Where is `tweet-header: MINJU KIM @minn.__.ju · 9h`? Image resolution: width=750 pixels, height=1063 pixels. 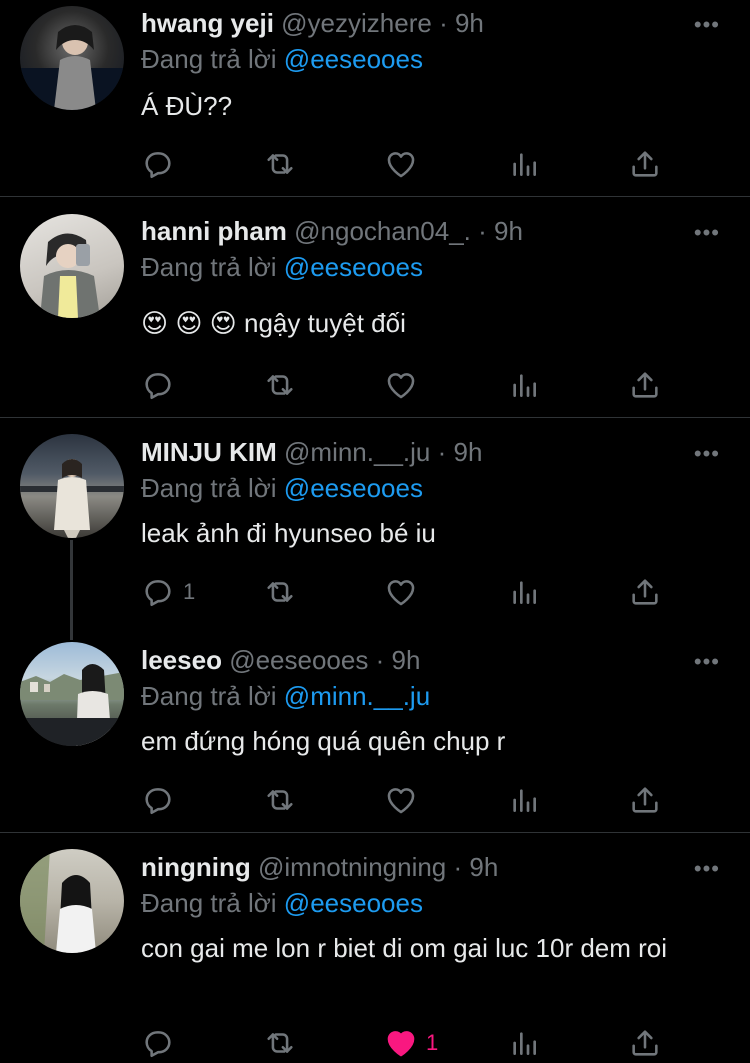
tweet-header: MINJU KIM @minn.__.ju · 9h is located at coordinates (311, 452).